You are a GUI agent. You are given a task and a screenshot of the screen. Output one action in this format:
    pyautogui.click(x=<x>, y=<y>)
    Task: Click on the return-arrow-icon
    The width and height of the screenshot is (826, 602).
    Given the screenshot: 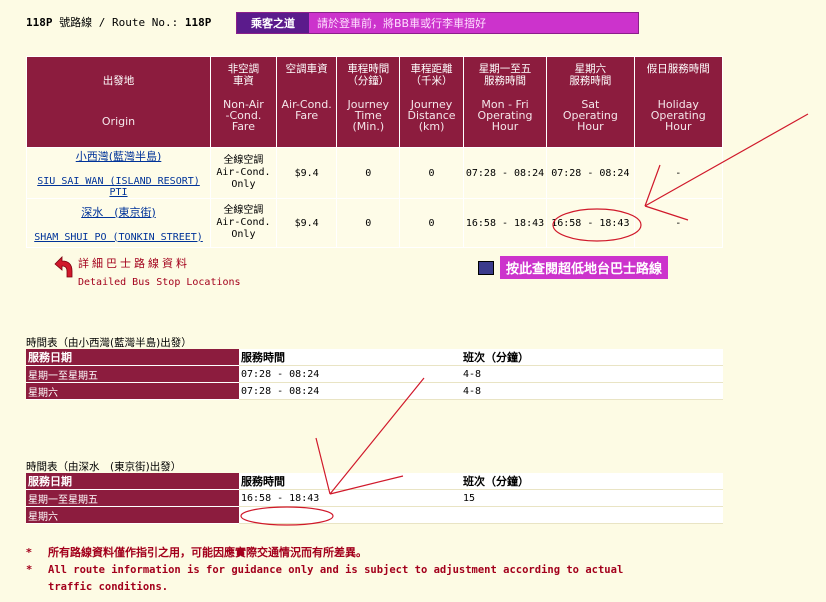 What is the action you would take?
    pyautogui.click(x=63, y=267)
    